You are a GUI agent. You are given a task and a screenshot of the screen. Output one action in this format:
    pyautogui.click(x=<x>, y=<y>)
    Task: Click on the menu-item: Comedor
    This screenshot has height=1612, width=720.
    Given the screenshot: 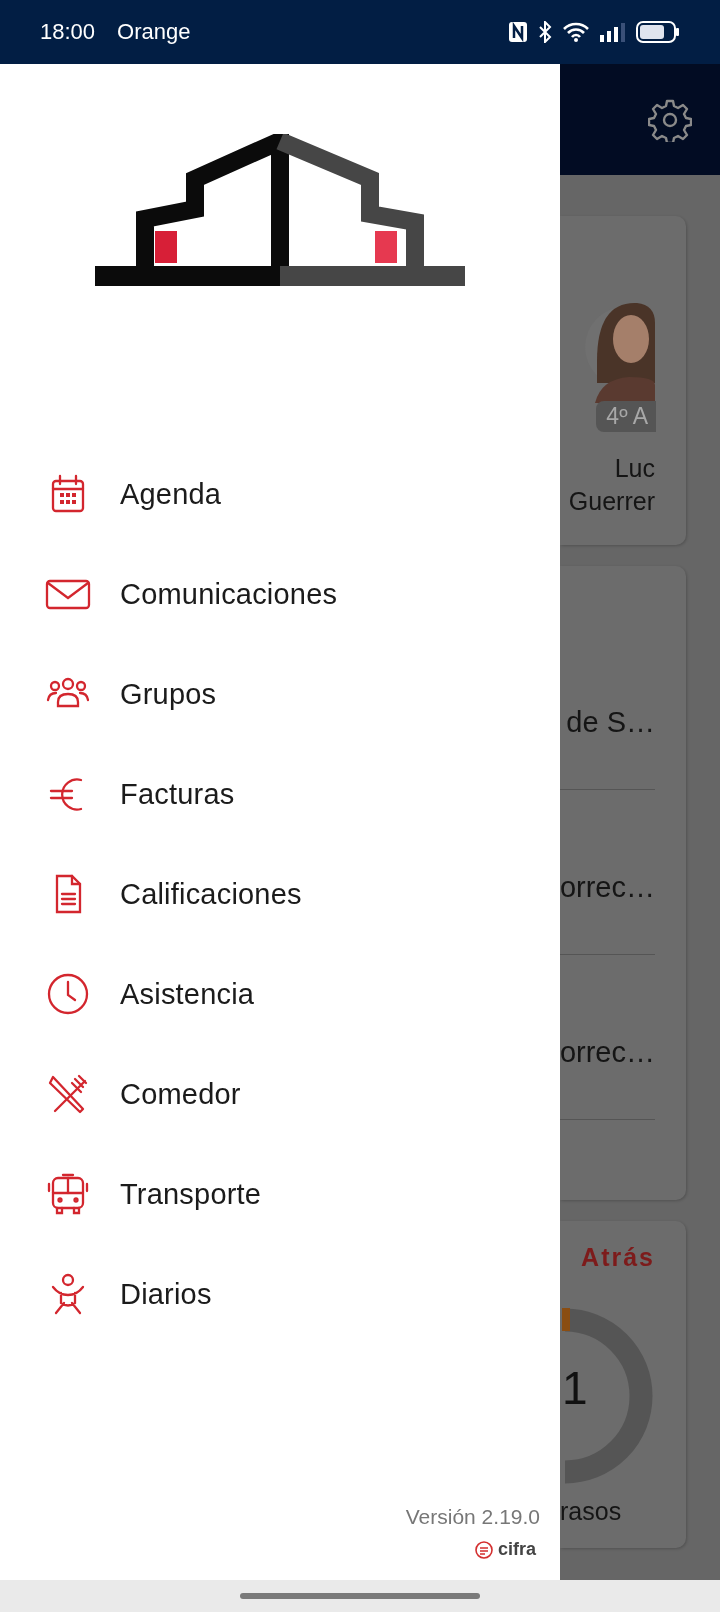 What is the action you would take?
    pyautogui.click(x=280, y=1094)
    